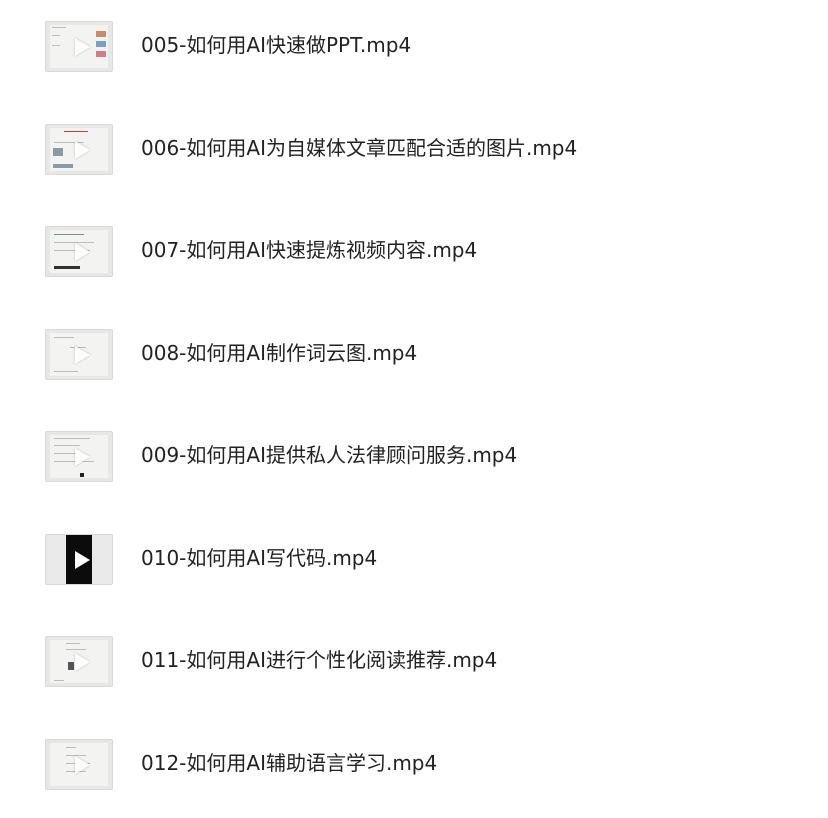  I want to click on file-item: 005-如何用AI快速做PPT.mp4, so click(414, 60).